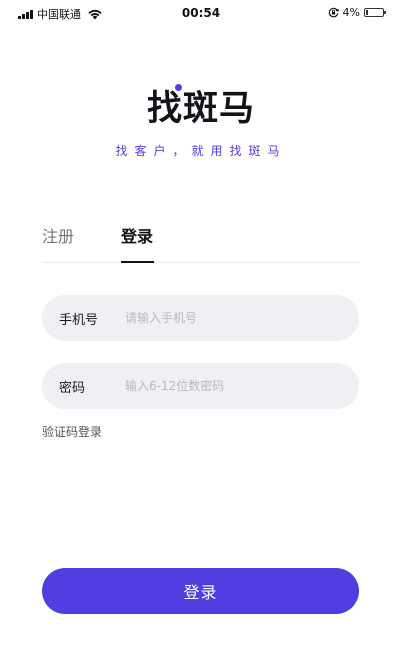 This screenshot has height=664, width=402. I want to click on battery-icon, so click(375, 12).